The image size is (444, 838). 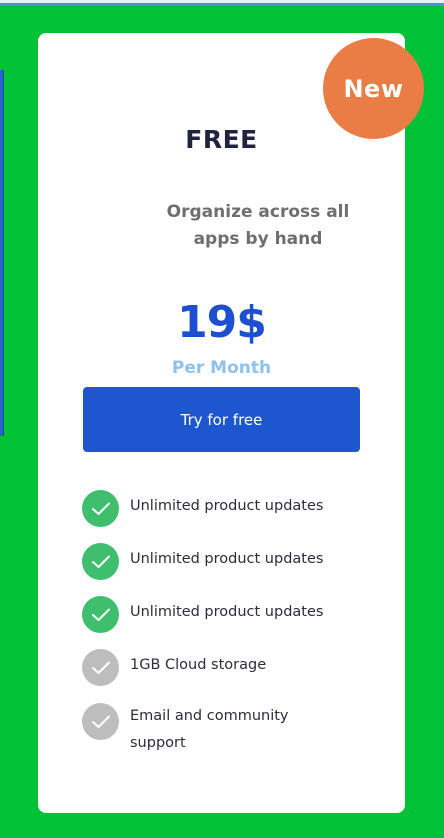 I want to click on new-badge: New, so click(x=373, y=88).